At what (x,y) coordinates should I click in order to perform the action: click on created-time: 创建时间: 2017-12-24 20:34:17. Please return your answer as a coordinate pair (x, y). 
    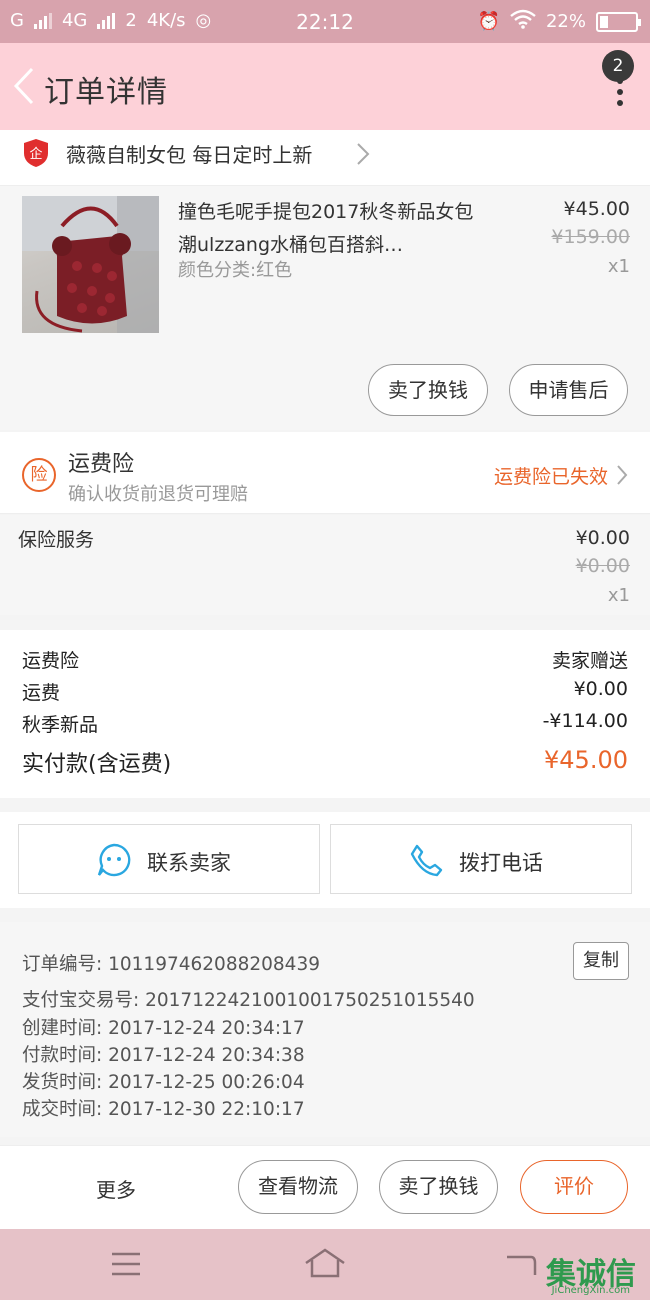
    Looking at the image, I should click on (163, 1028).